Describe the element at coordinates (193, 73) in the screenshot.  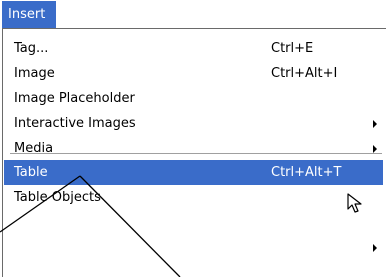
I see `menu-item-image: Image Ctrl+Alt+I` at that location.